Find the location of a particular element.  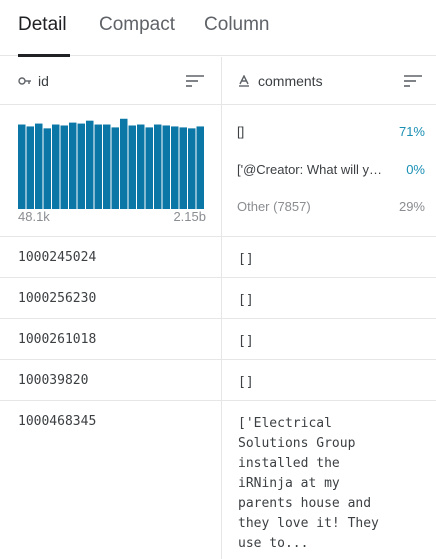

sort-menu-icon-id is located at coordinates (195, 81).